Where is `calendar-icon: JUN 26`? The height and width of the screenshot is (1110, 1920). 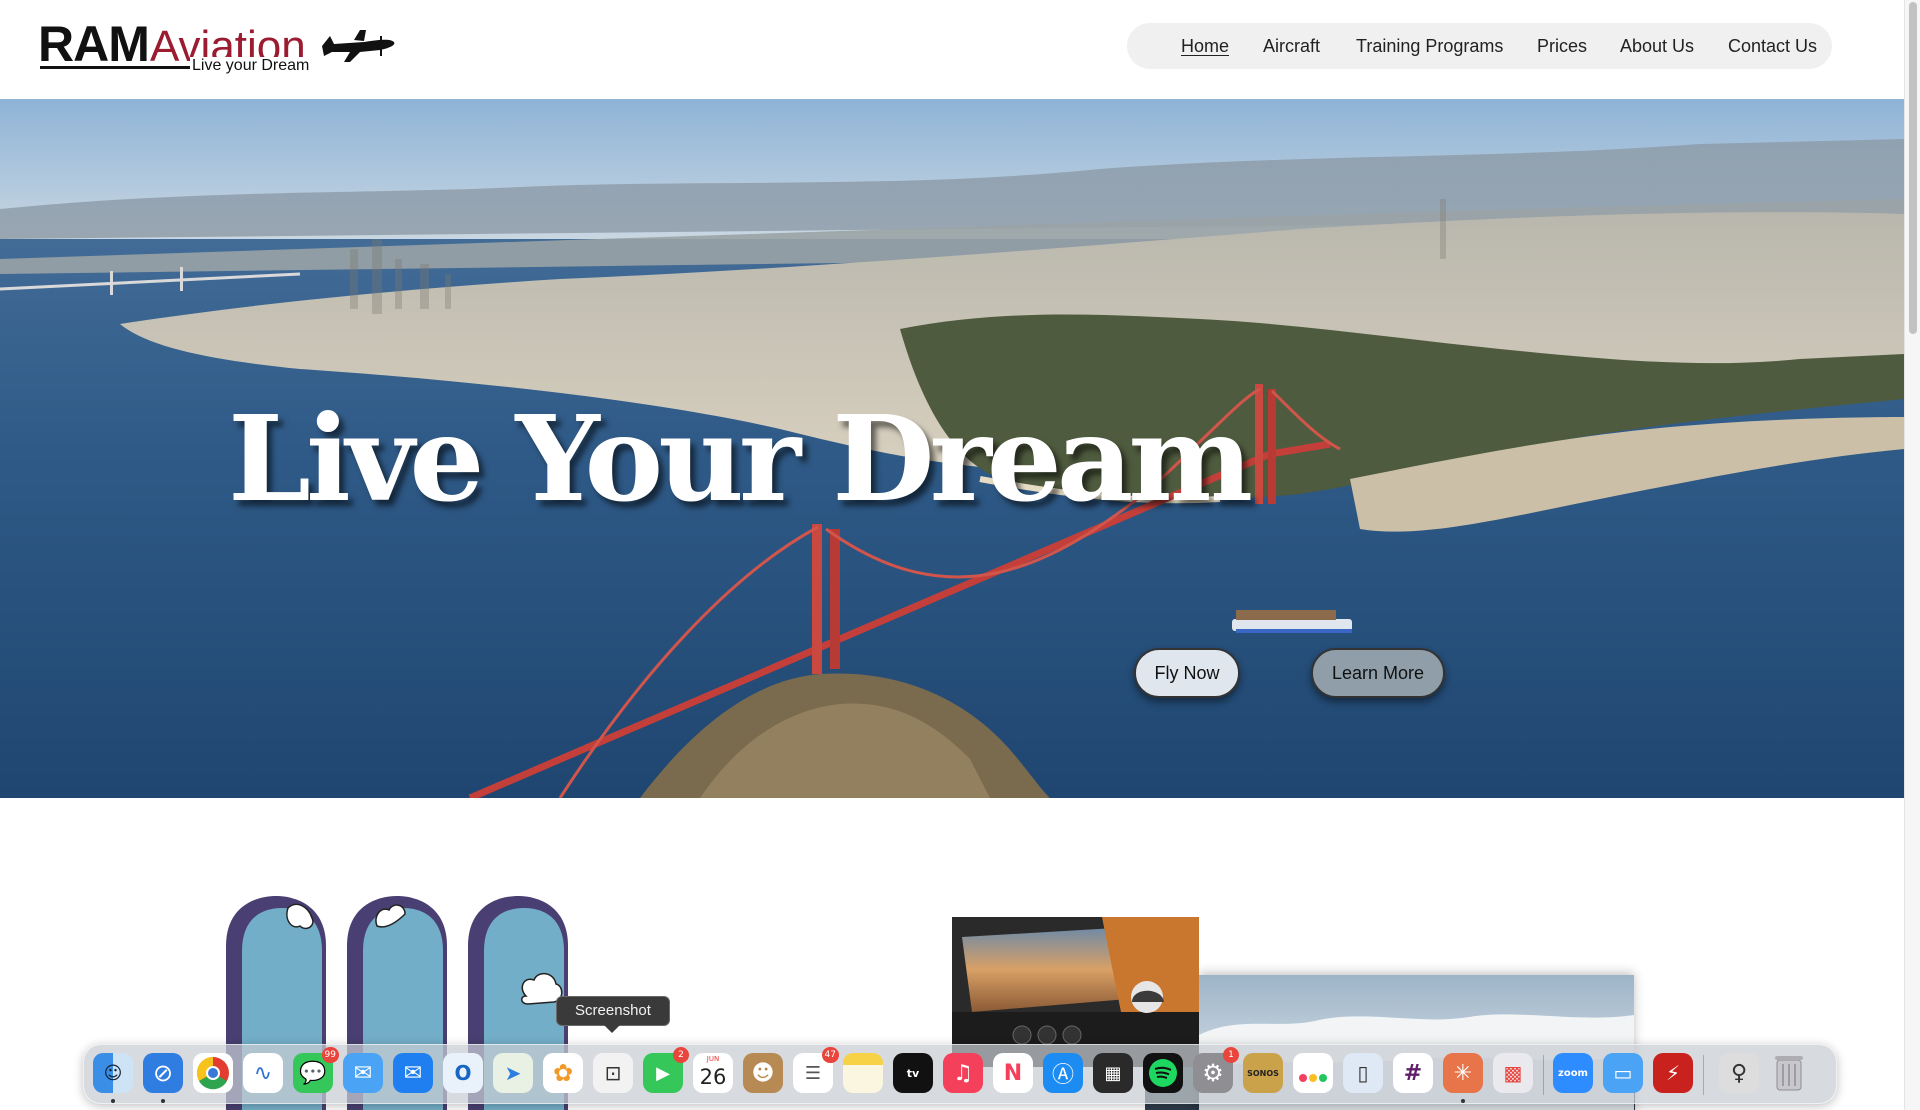 calendar-icon: JUN 26 is located at coordinates (713, 1073).